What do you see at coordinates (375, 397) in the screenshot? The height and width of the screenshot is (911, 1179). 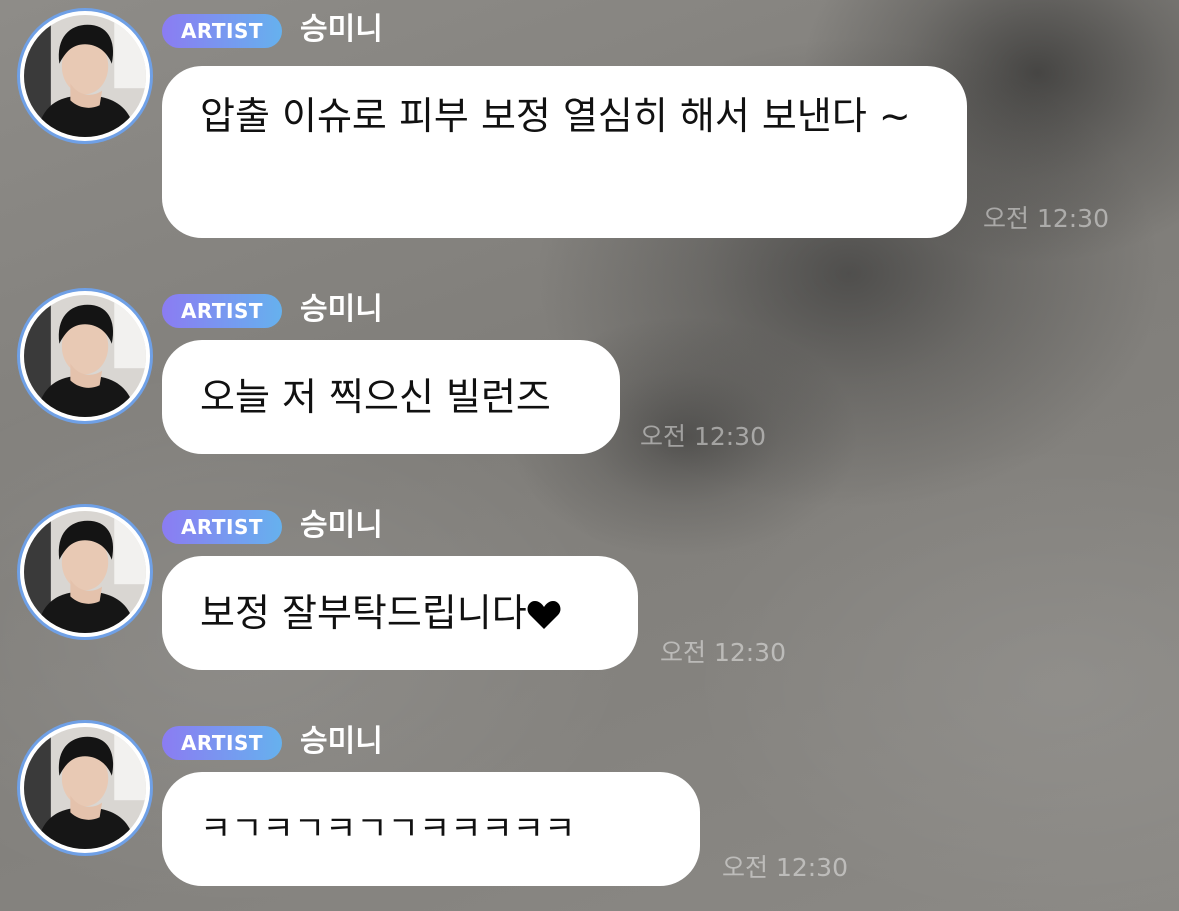 I see `message-text: 오늘 저 찍으신 빌런즈` at bounding box center [375, 397].